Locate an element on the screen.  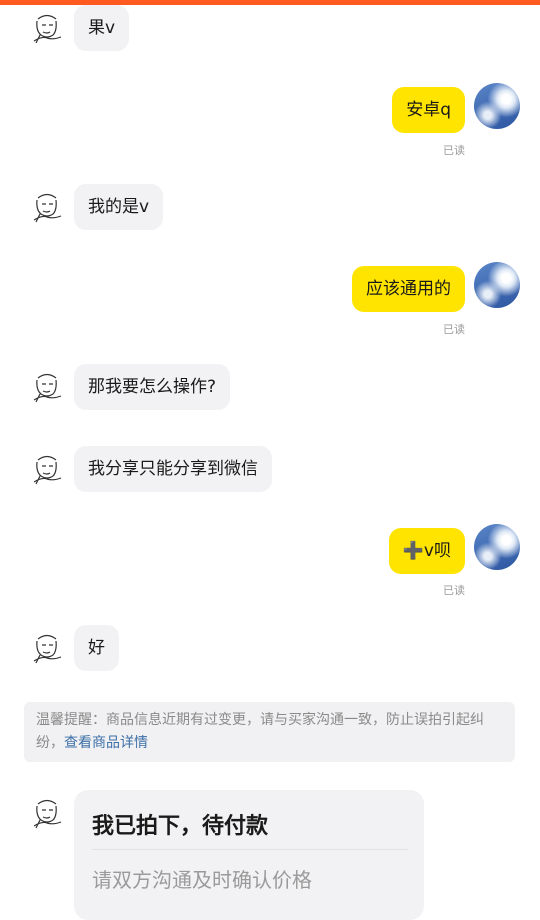
message-bubble: 那我要怎么操作? is located at coordinates (152, 387).